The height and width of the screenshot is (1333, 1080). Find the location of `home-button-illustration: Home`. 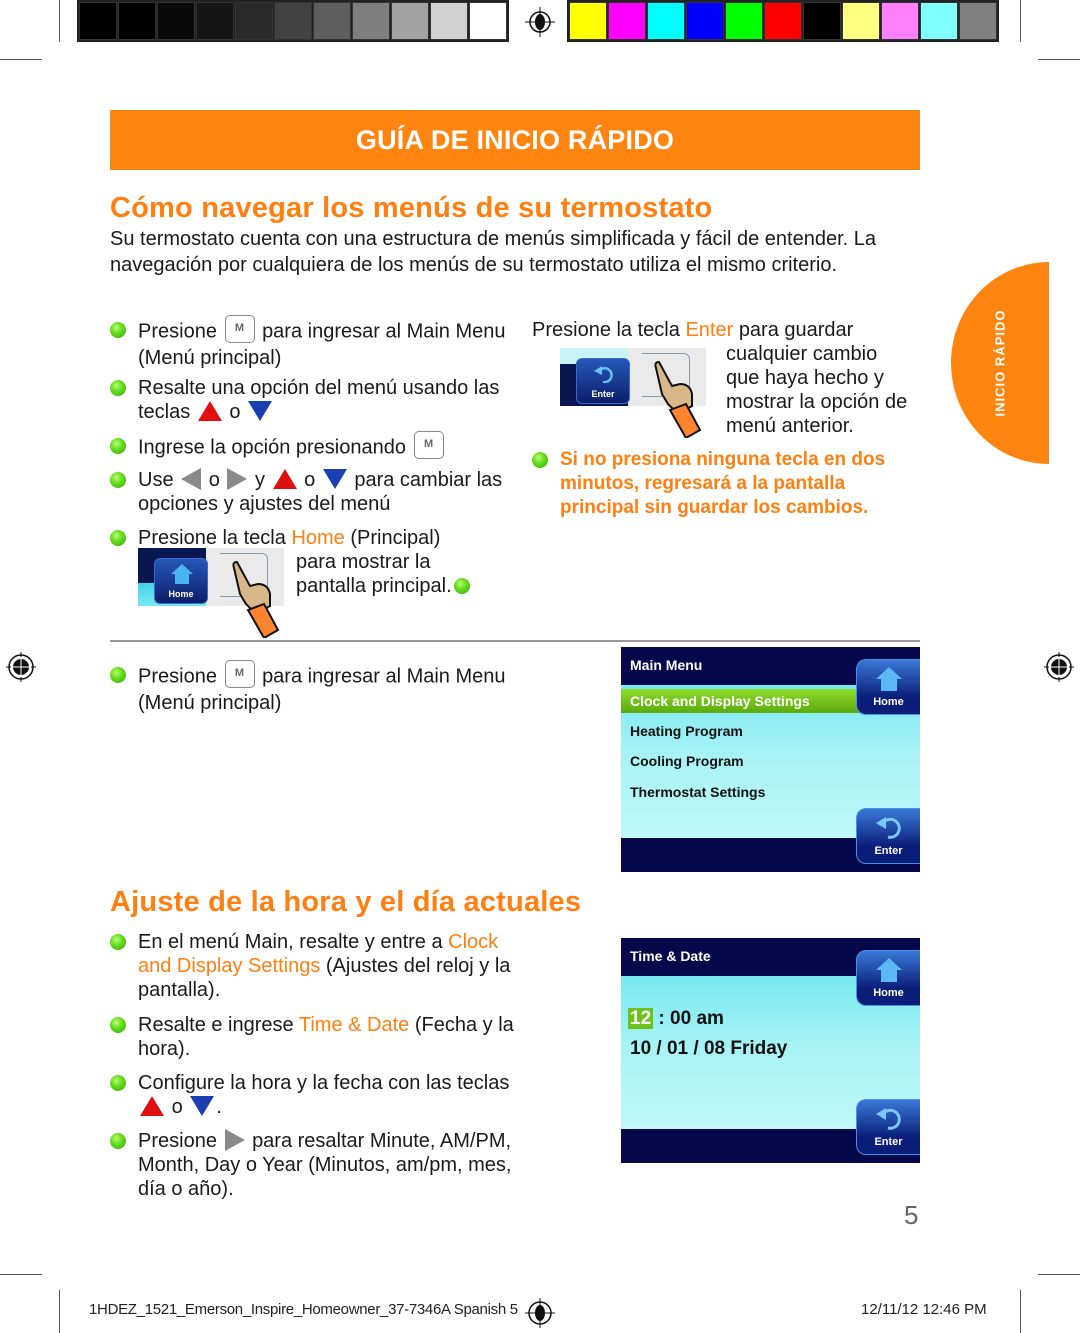

home-button-illustration: Home is located at coordinates (211, 593).